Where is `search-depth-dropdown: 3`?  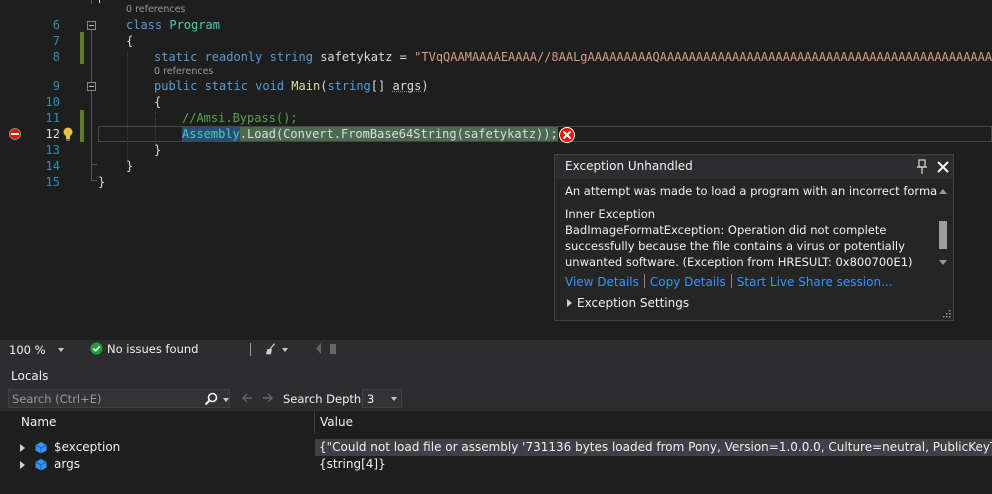 search-depth-dropdown: 3 is located at coordinates (382, 398).